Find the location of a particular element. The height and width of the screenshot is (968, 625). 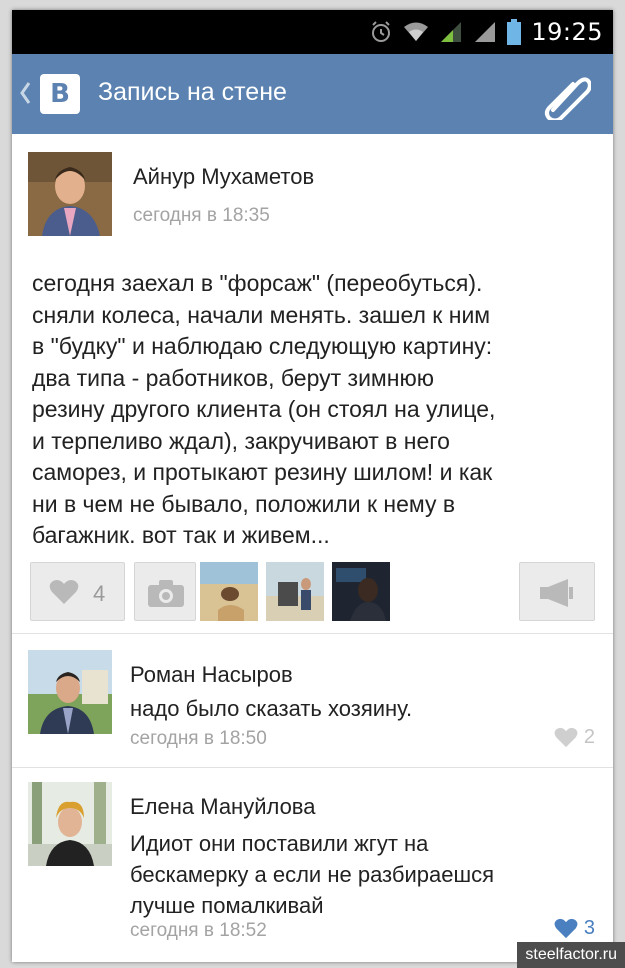

photo-attachments-button is located at coordinates (165, 591).